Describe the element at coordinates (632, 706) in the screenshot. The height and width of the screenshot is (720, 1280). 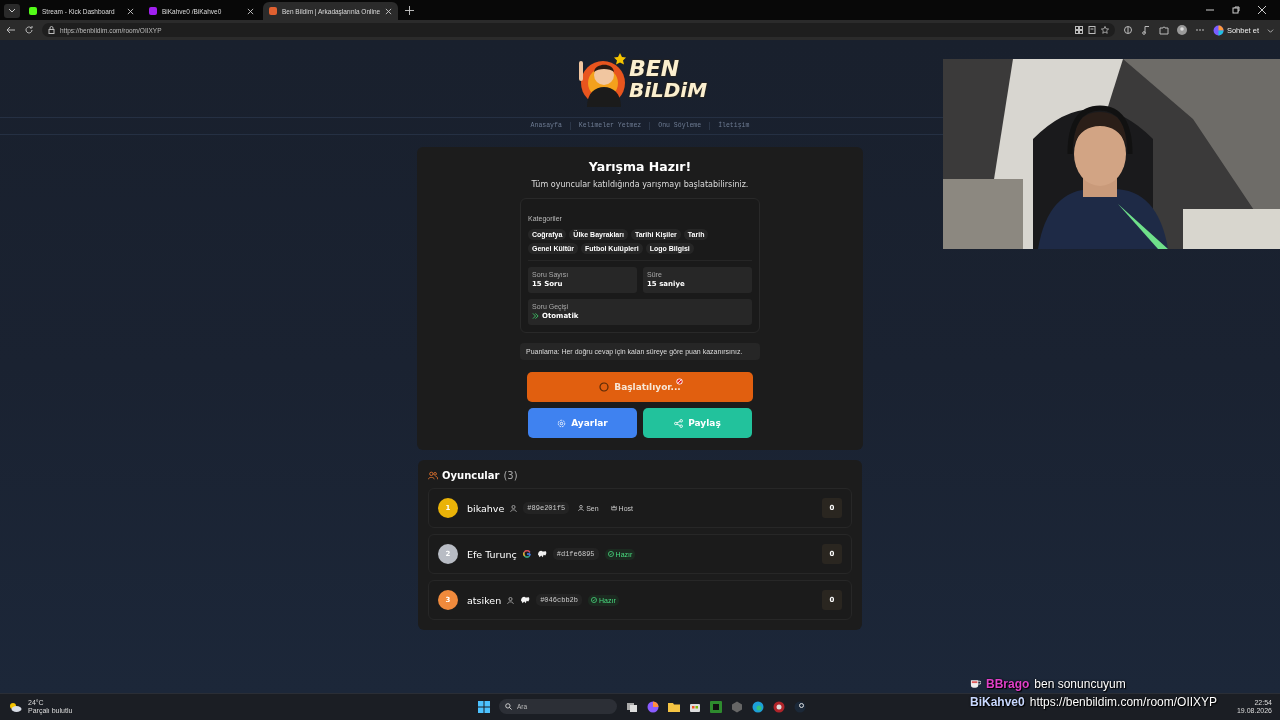
I see `task-view-icon` at that location.